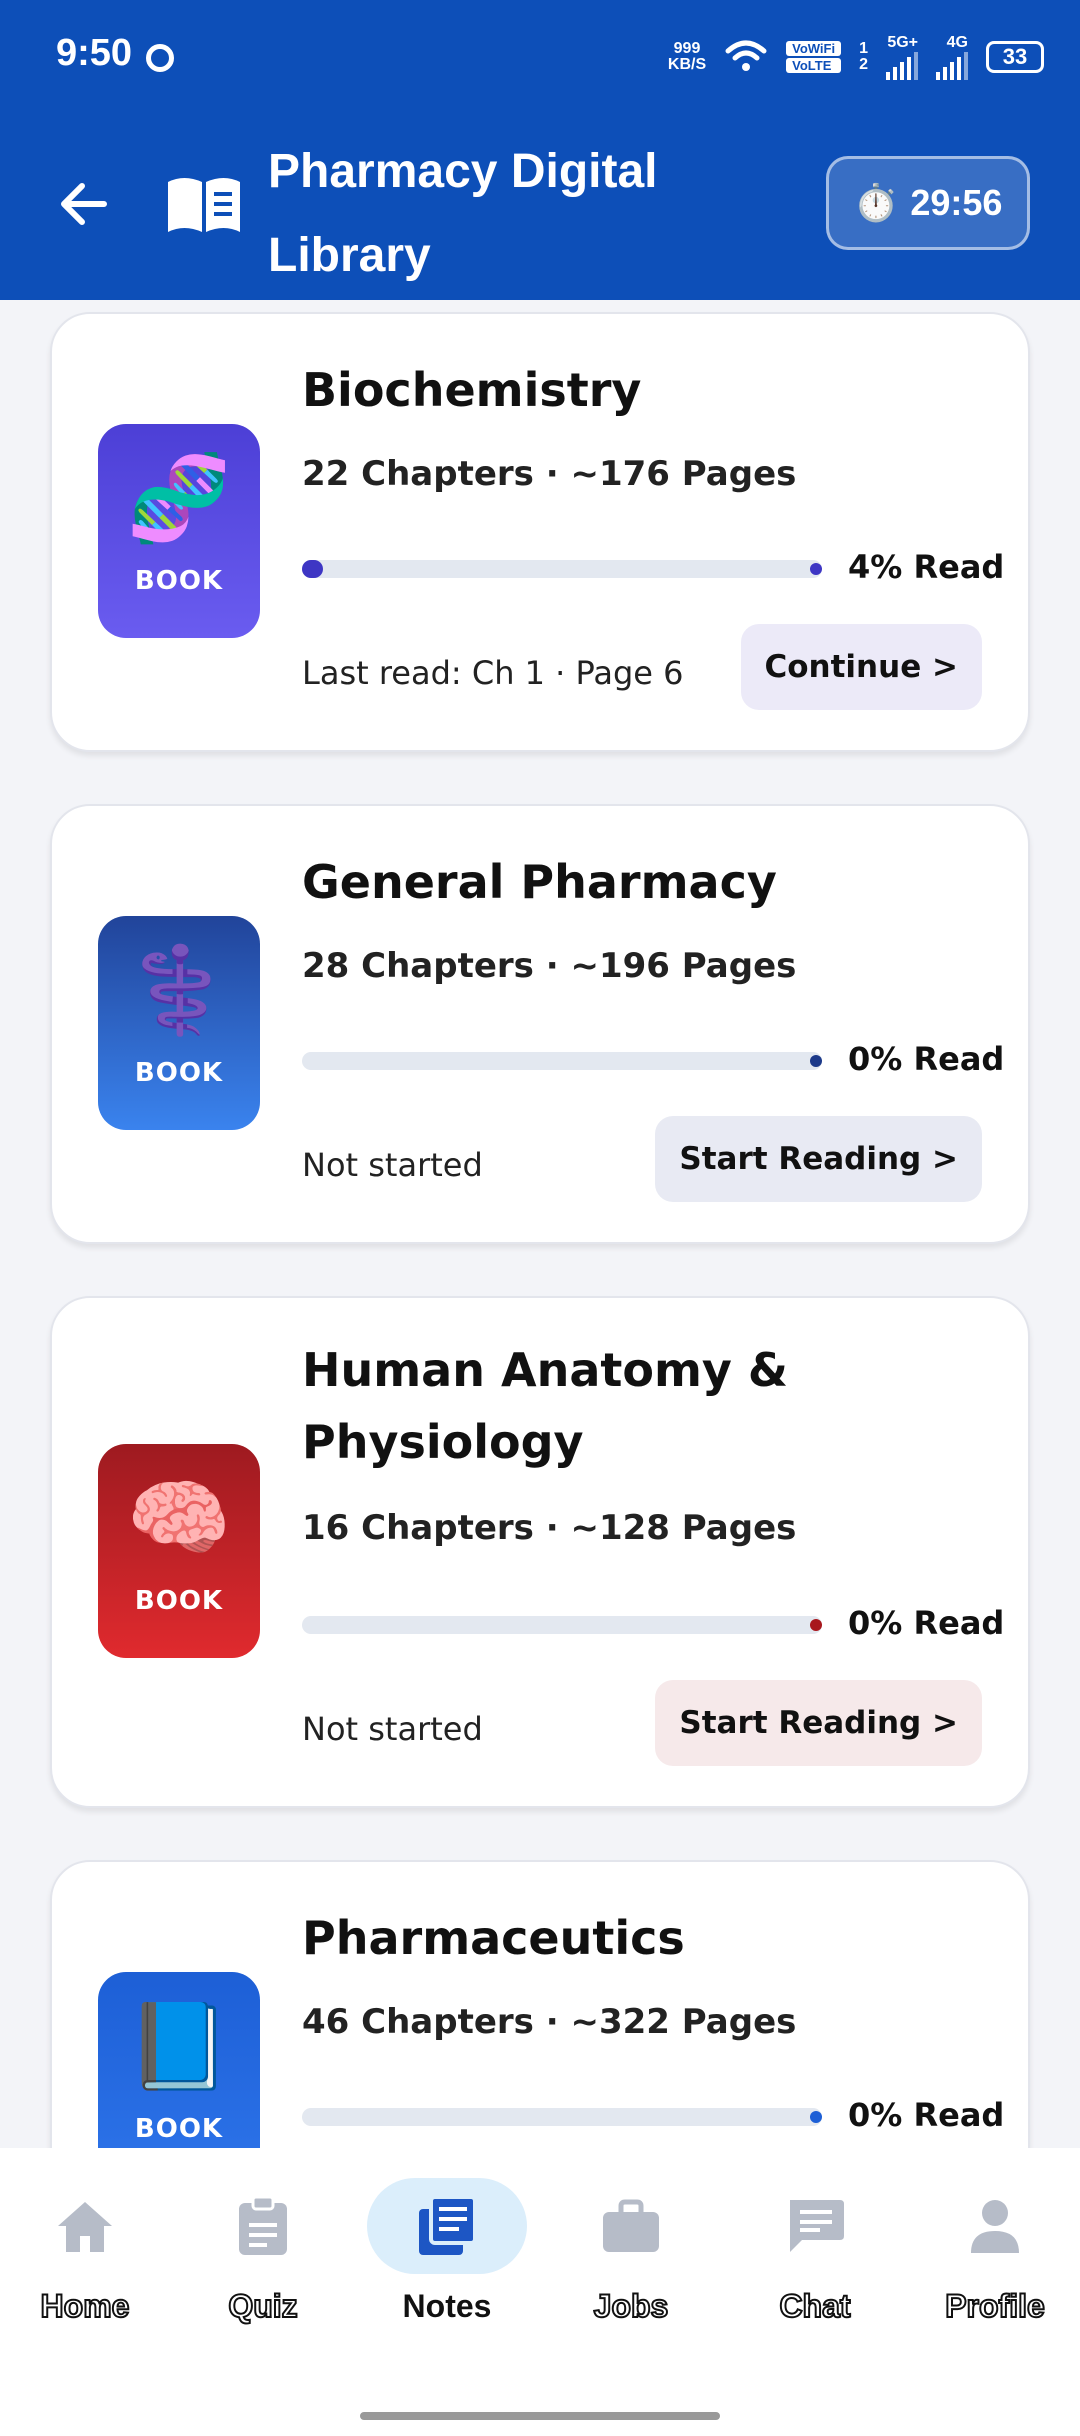 The height and width of the screenshot is (2436, 1080). I want to click on nav-label: Jobs, so click(631, 2306).